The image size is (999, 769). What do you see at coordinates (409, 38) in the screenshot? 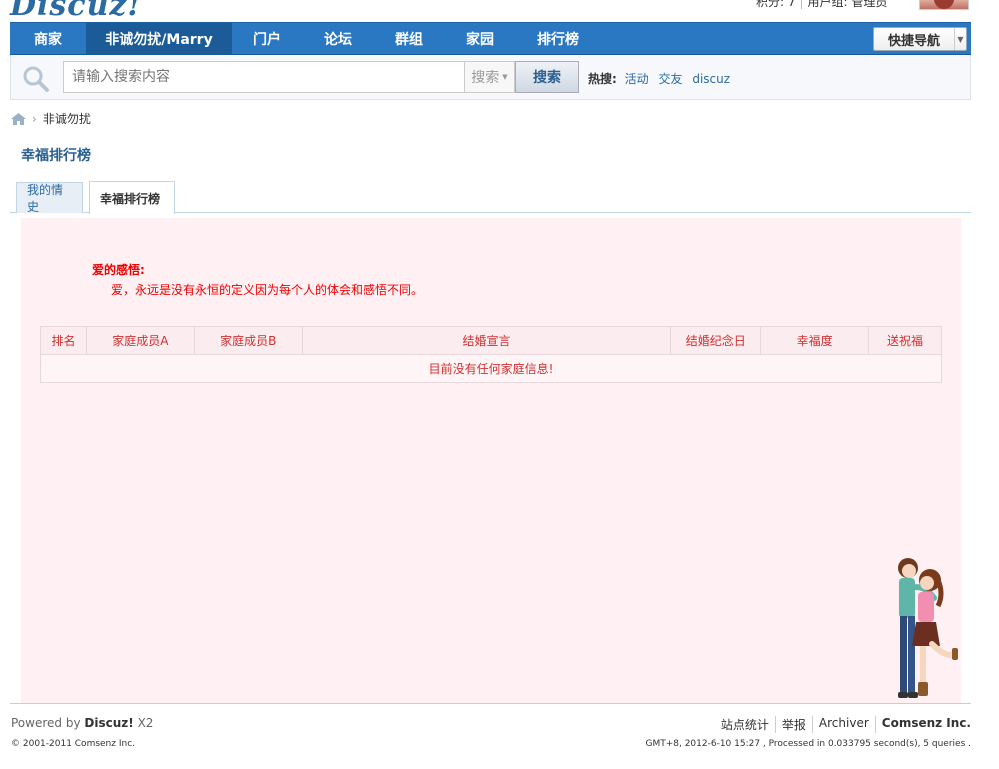
I see `nav-item-group: 群组` at bounding box center [409, 38].